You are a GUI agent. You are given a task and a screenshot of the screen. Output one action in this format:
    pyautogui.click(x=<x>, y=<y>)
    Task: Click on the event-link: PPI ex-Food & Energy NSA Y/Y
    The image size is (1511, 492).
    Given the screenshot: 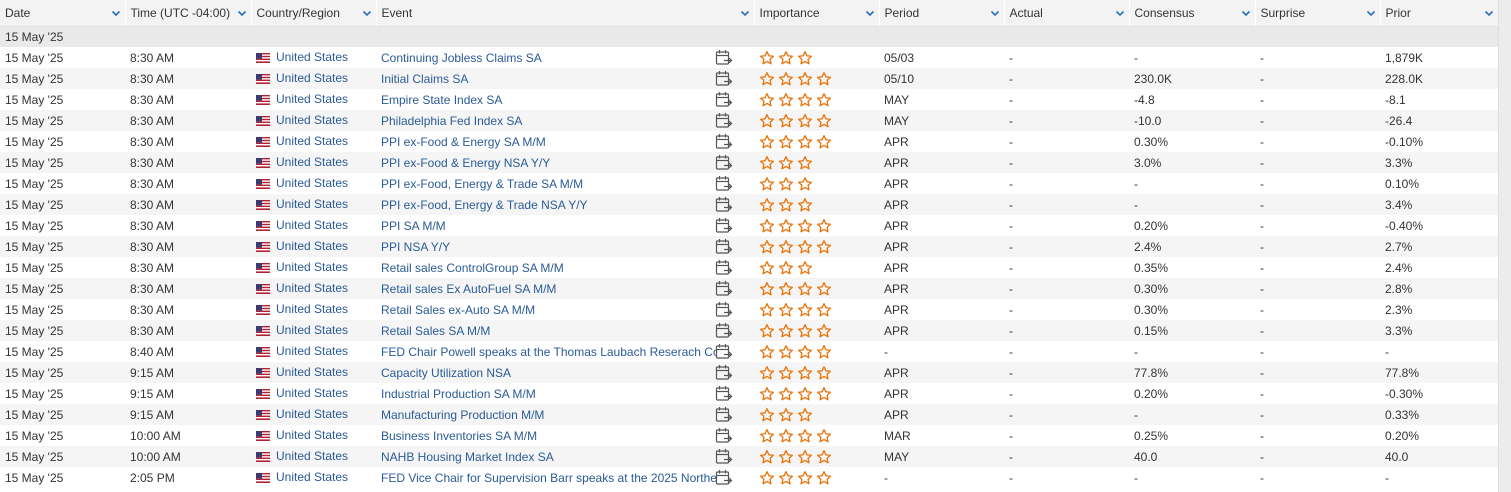 What is the action you would take?
    pyautogui.click(x=549, y=163)
    